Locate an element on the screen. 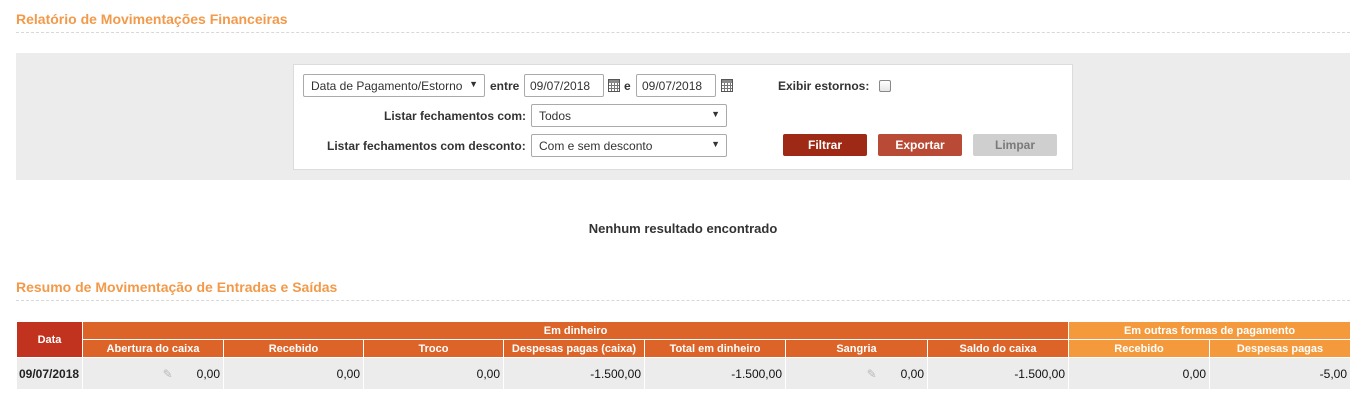 The image size is (1358, 419). cell-other-expenses: -5,00 is located at coordinates (1280, 373).